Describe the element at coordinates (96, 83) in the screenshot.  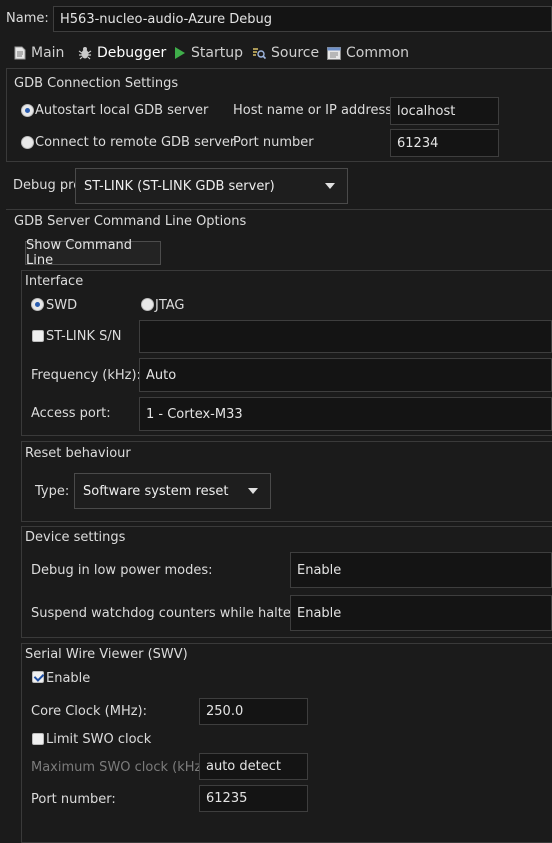
I see `gdb-connection-title: GDB Connection Settings` at that location.